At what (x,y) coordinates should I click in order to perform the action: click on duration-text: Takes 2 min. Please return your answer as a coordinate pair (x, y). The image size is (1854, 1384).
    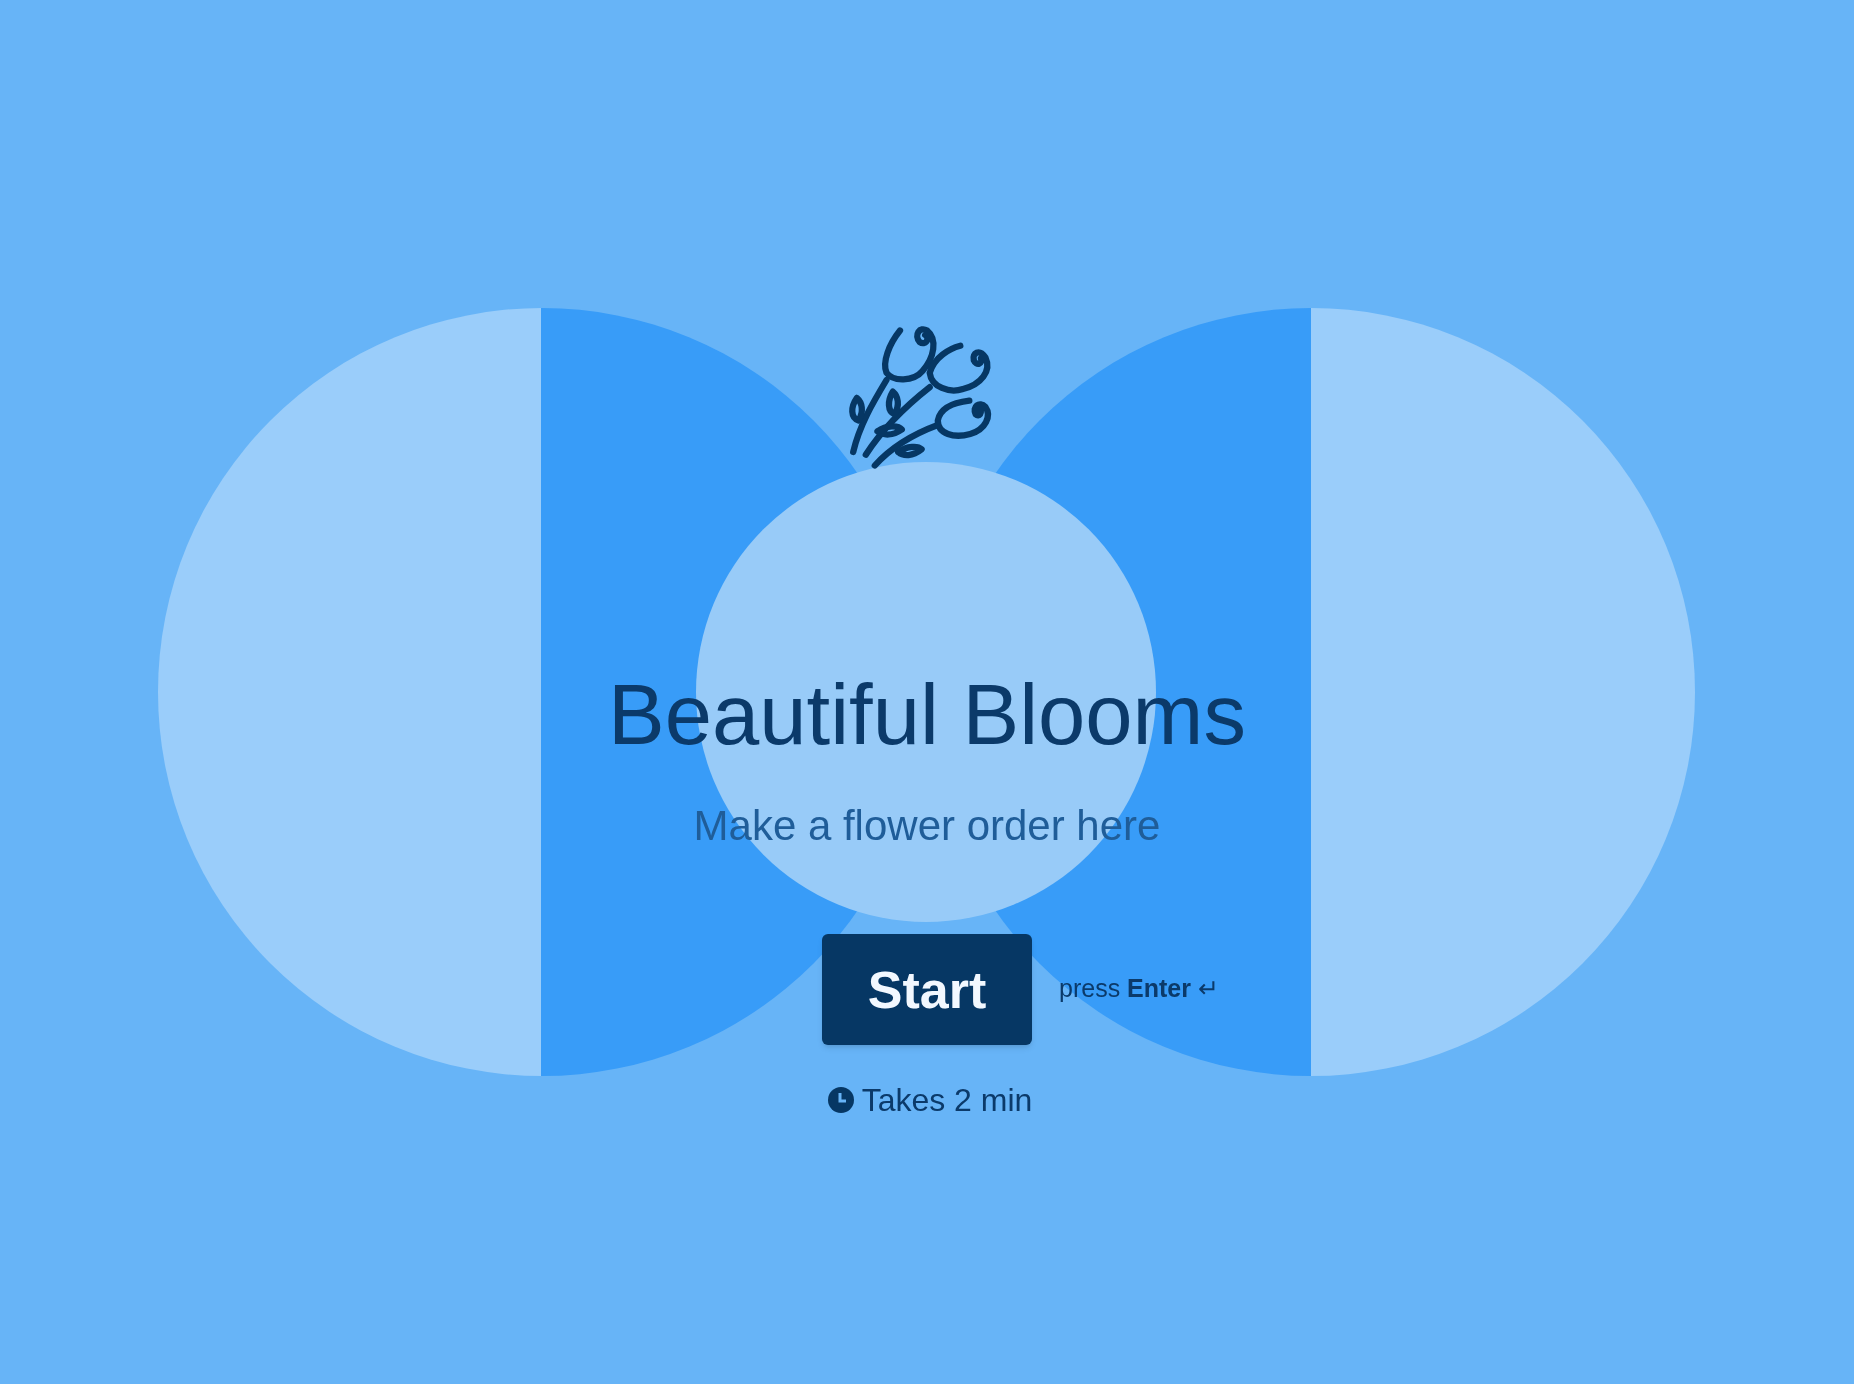
    Looking at the image, I should click on (947, 1100).